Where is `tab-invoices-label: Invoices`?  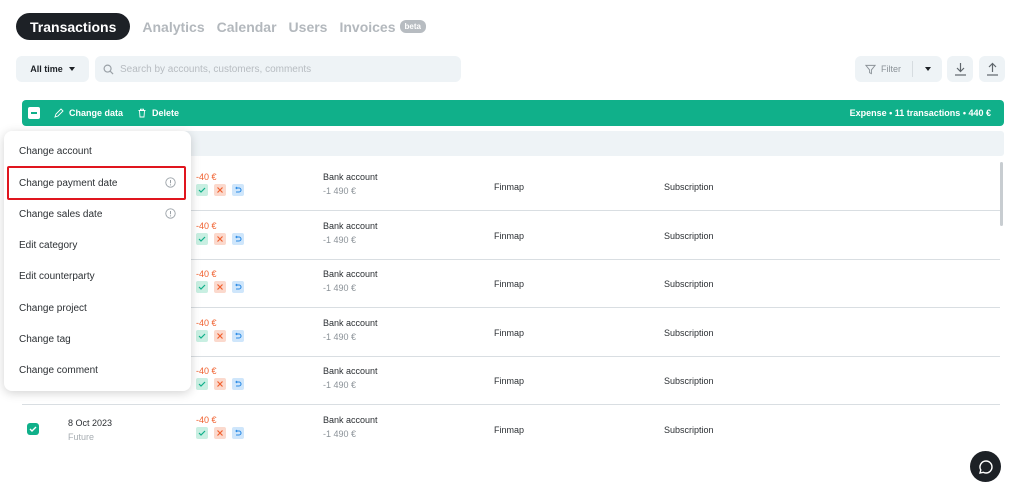 tab-invoices-label: Invoices is located at coordinates (367, 26).